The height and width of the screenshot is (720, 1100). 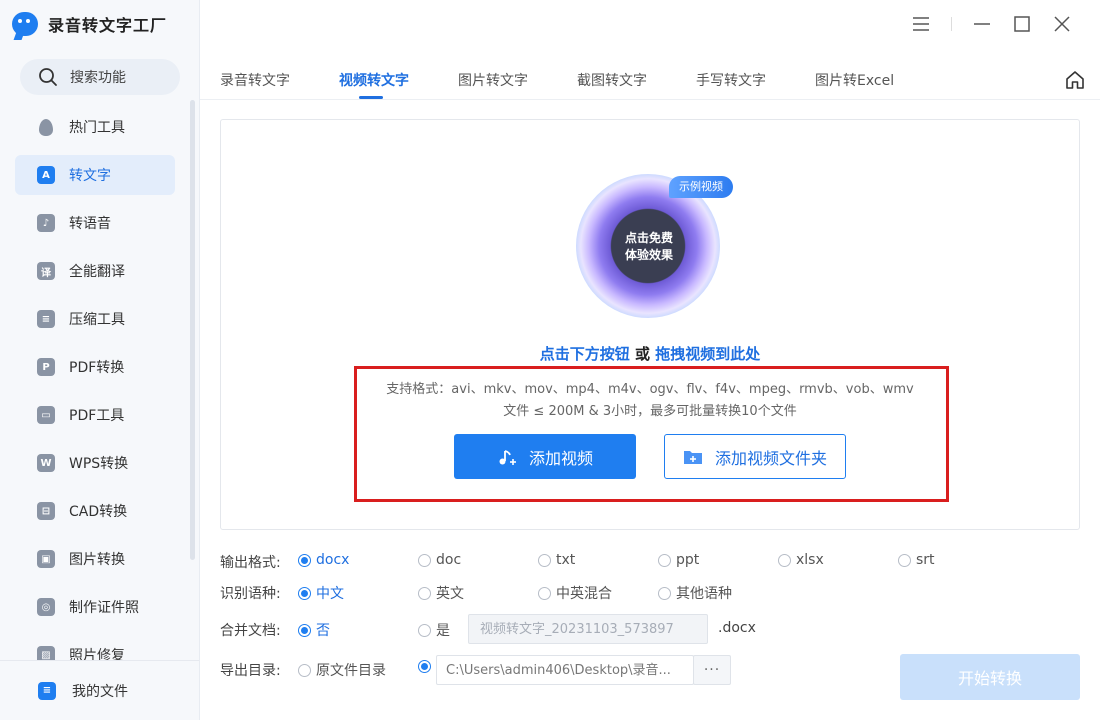 What do you see at coordinates (556, 560) in the screenshot?
I see `output-format-radio-2: txt` at bounding box center [556, 560].